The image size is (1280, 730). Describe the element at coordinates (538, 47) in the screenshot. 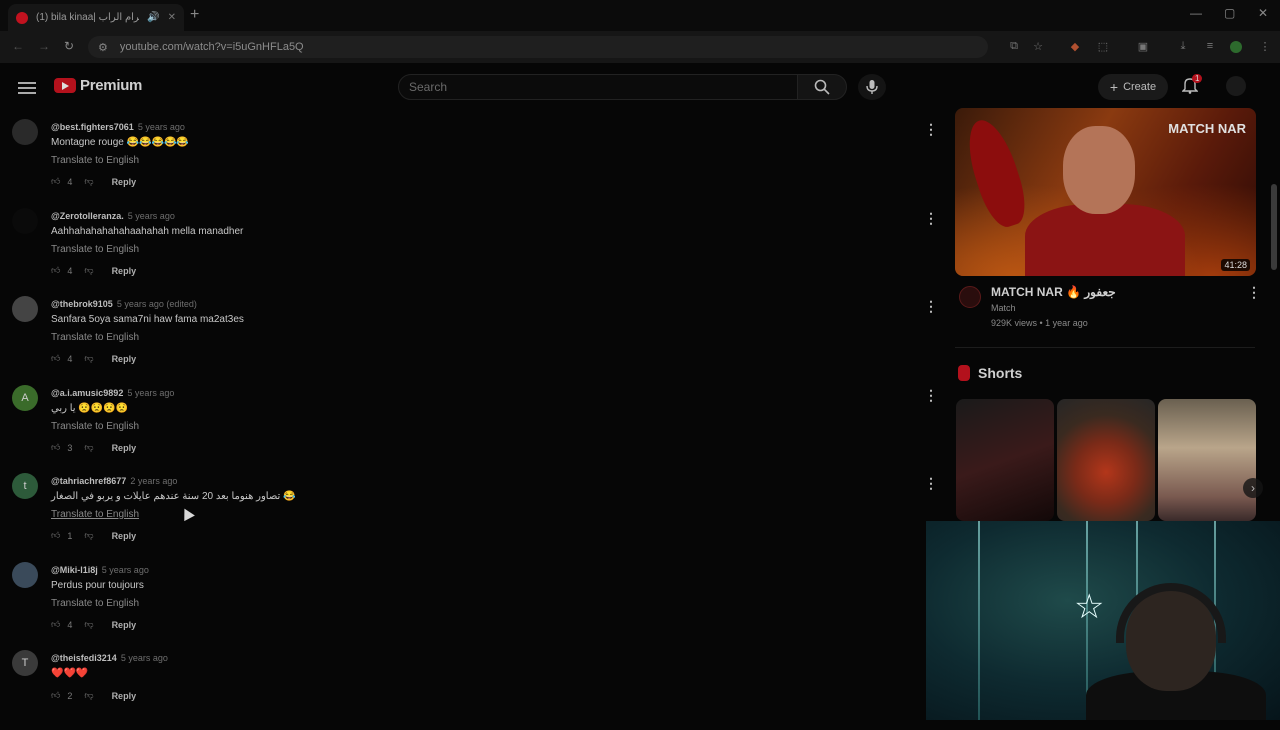

I see `omnibox: ⚙ youtube.com/watch?v=i5uGnHFLa5Q` at that location.